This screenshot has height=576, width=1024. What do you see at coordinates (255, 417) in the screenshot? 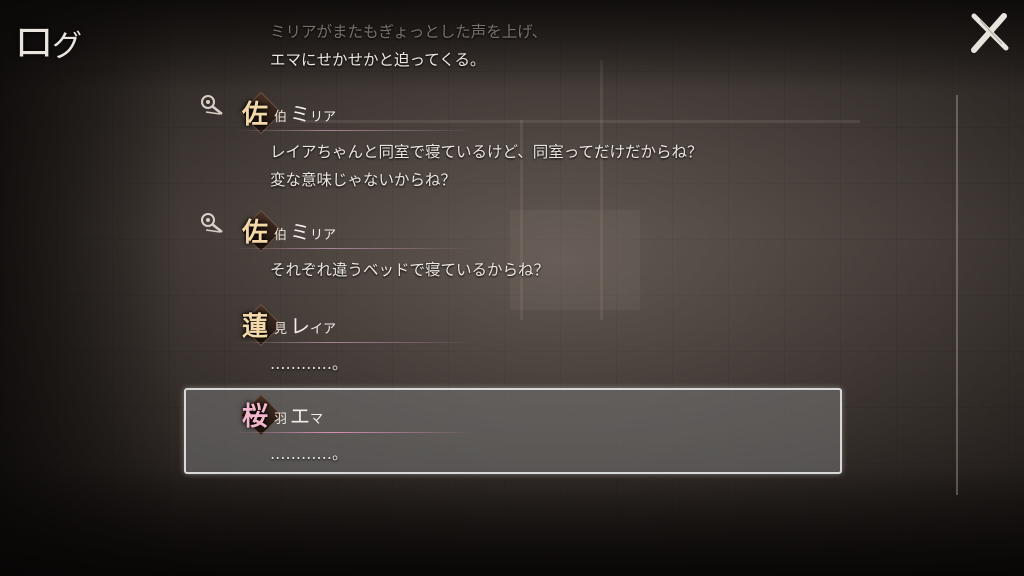
I see `surname-kanji: 桜` at bounding box center [255, 417].